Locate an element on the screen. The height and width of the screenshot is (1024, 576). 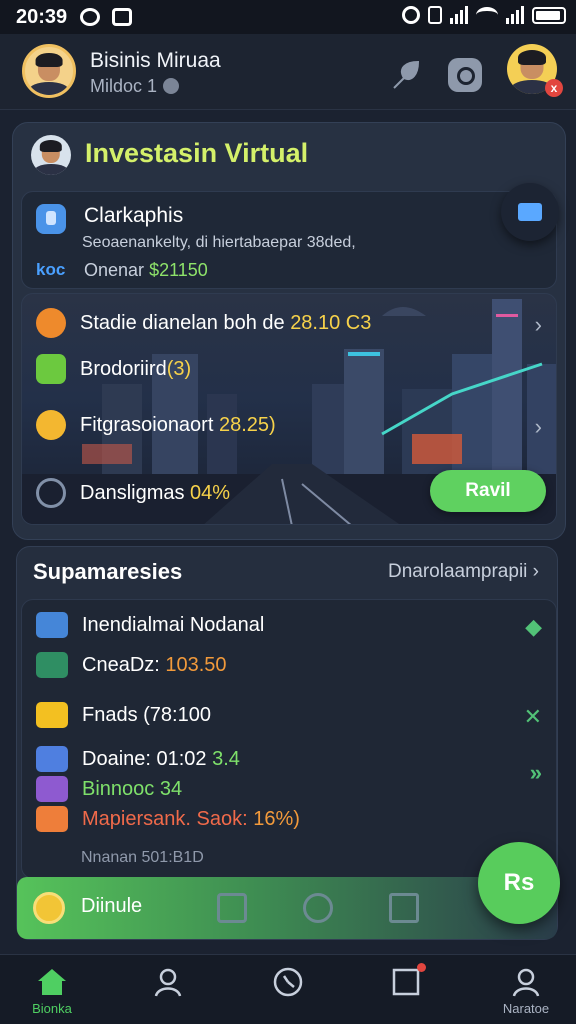
refresh-icon is located at coordinates (318, 908).